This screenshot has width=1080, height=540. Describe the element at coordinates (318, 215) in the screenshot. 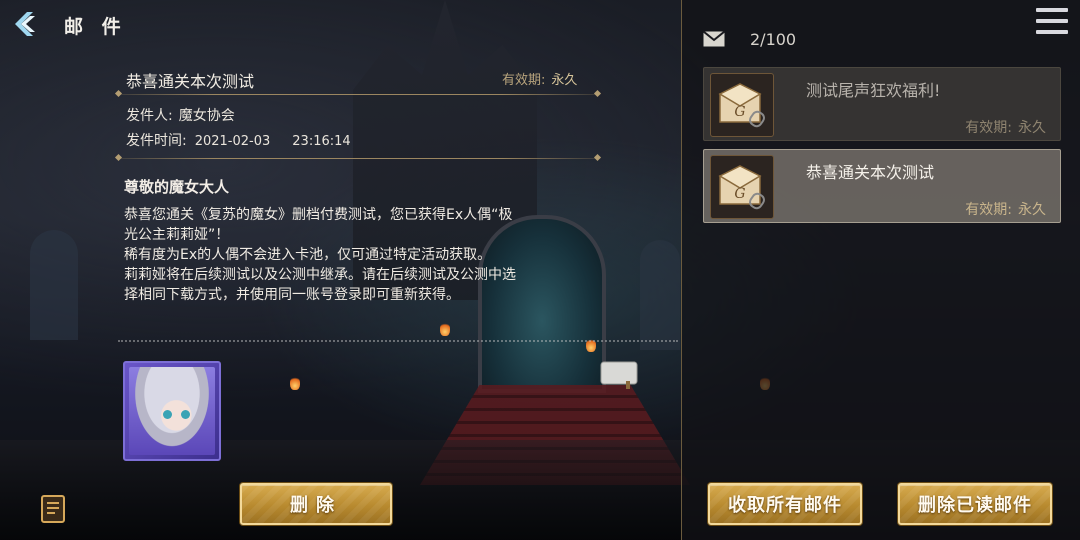

I see `mail-body-line: 恭喜您通关《复苏的魔女》删档付费测试，您已获得Ex人偶“极` at that location.